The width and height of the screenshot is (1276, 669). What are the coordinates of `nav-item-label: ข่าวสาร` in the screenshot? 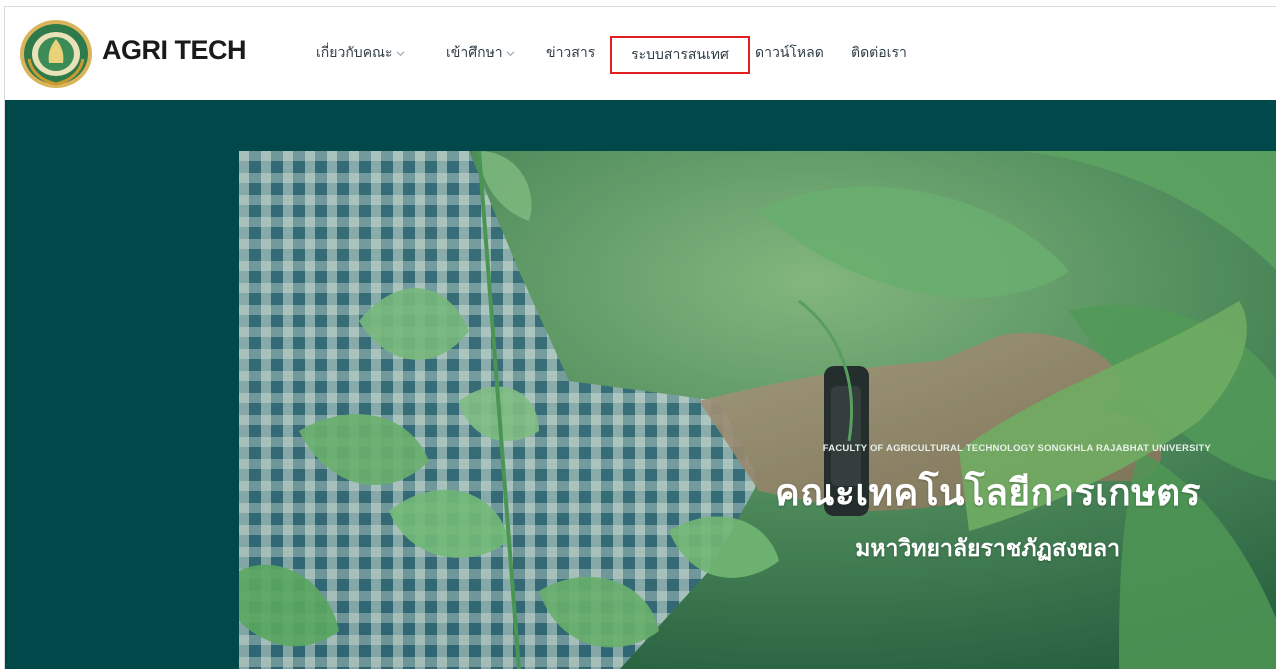 It's located at (571, 53).